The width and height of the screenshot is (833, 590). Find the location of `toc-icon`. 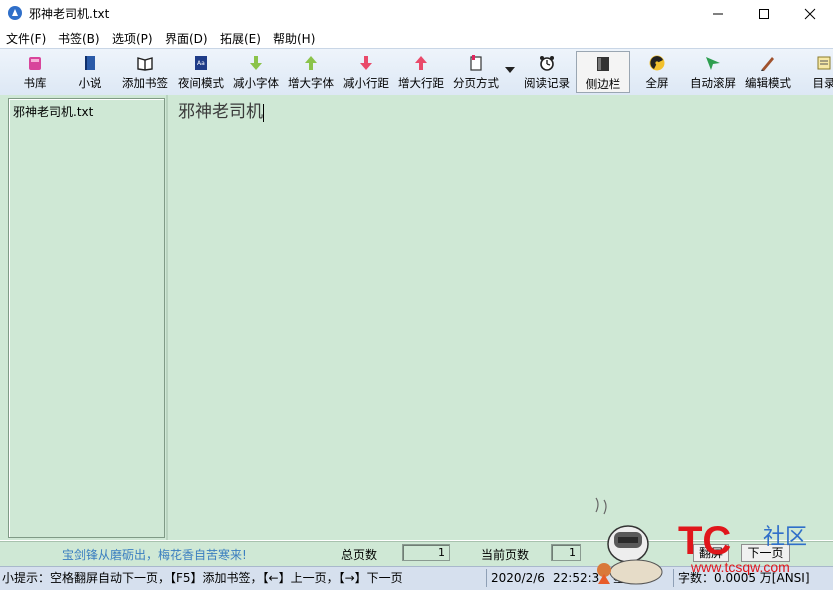

toc-icon is located at coordinates (824, 63).